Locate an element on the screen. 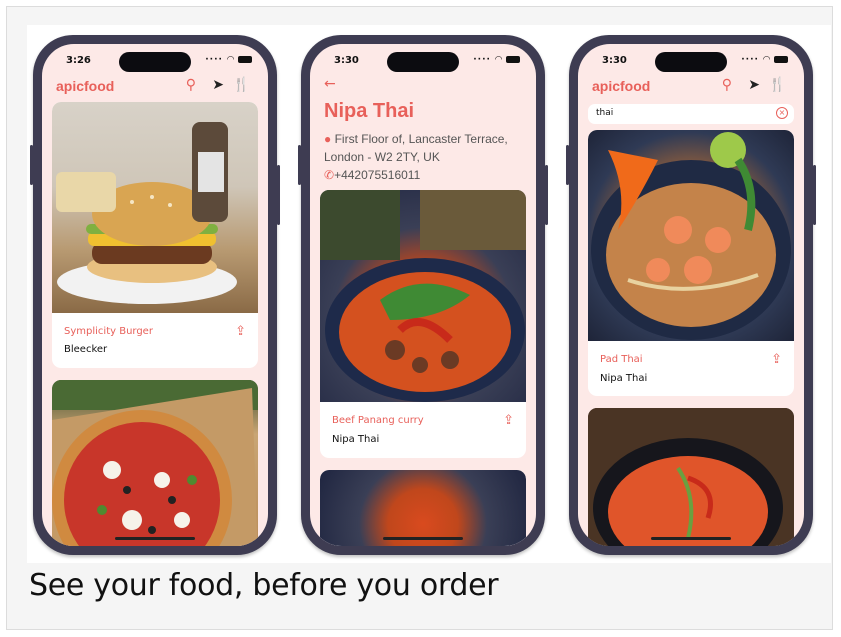  burger-illustration is located at coordinates (146, 213).